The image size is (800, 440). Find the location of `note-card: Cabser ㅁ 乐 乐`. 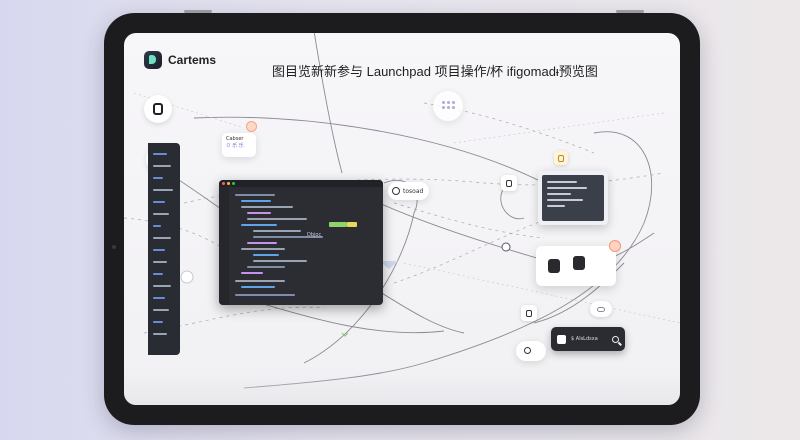

note-card: Cabser ㅁ 乐 乐 is located at coordinates (239, 145).